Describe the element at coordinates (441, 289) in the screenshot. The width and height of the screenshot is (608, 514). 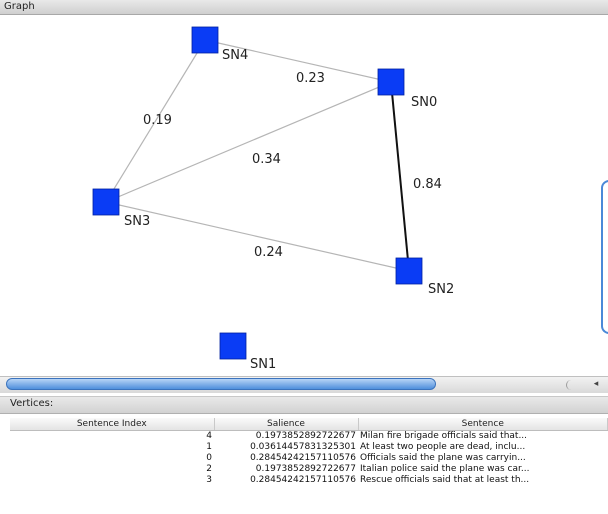
I see `node-label-sn2: SN2` at that location.